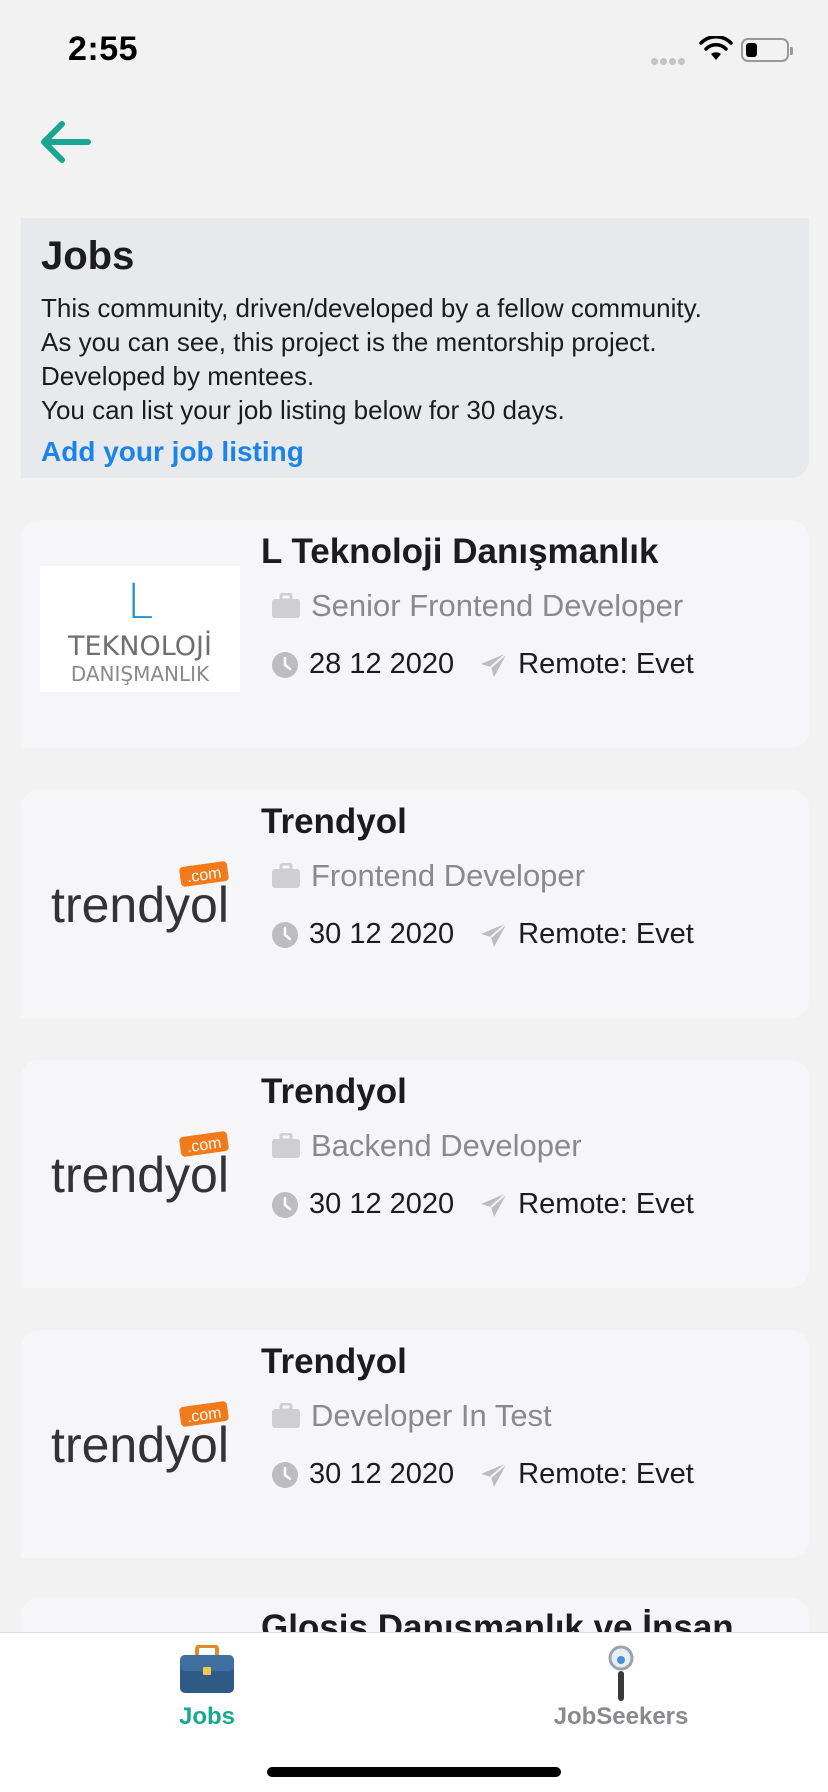 Image resolution: width=828 pixels, height=1792 pixels. Describe the element at coordinates (448, 875) in the screenshot. I see `job-position: Frontend Developer` at that location.